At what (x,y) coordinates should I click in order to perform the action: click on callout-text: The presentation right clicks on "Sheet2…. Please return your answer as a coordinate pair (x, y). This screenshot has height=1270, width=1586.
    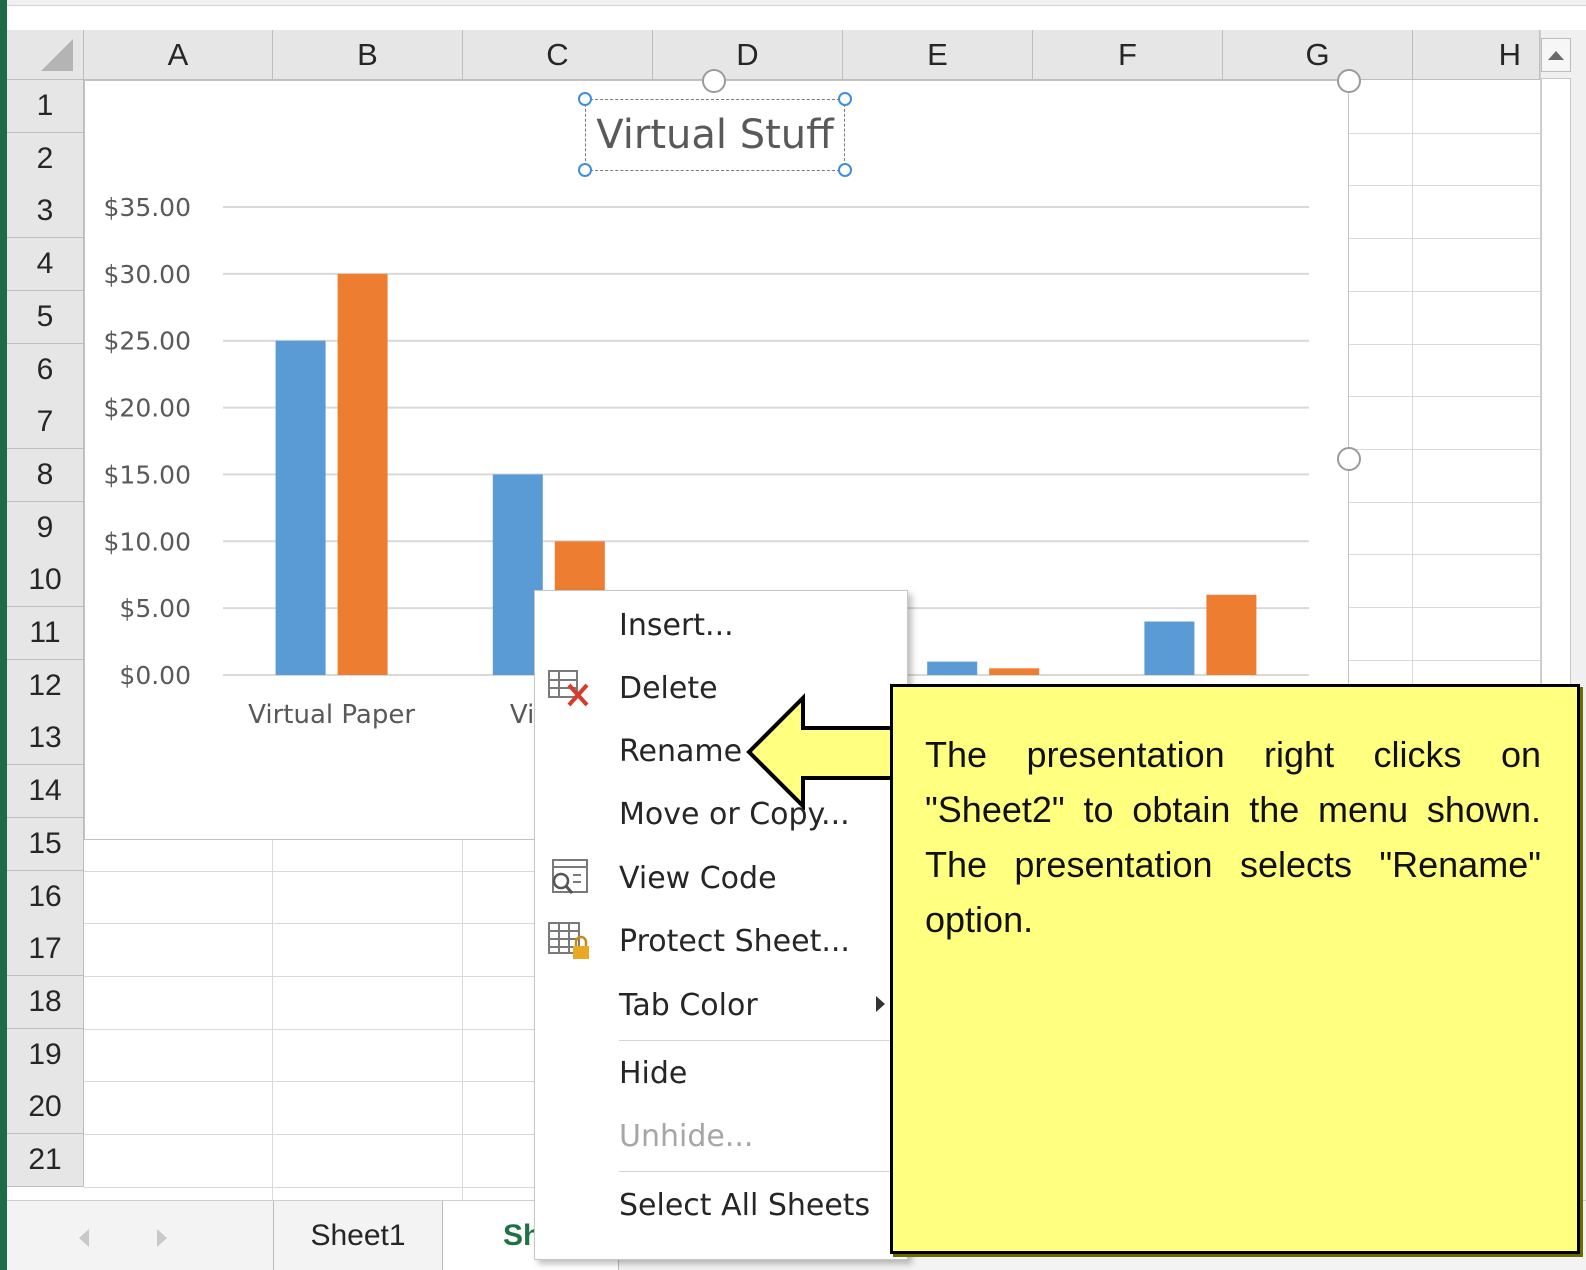
    Looking at the image, I should click on (1233, 837).